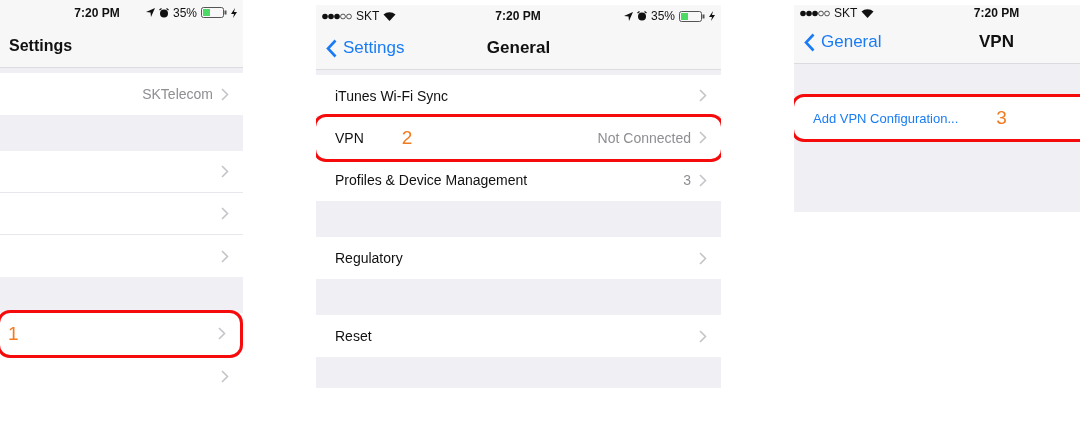  I want to click on list-row: Profiles & Device Management 3, so click(518, 180).